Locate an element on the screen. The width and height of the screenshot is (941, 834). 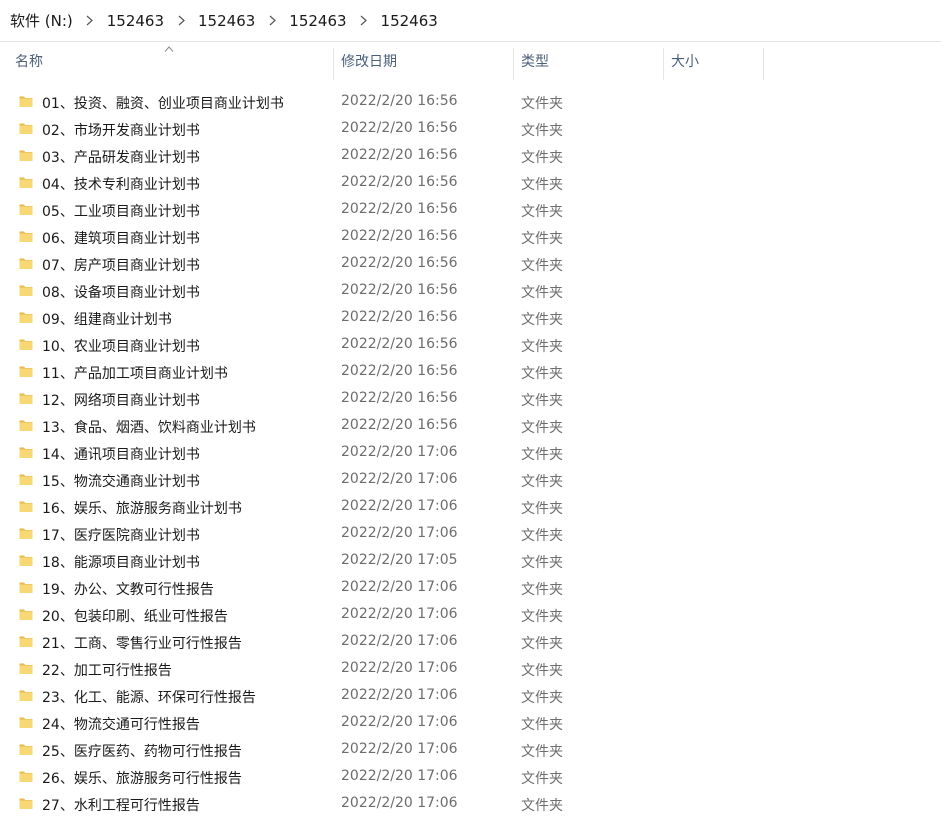
file-row: 19、办公、文教可行性报告 2022/2/20 17:06 文件夹 is located at coordinates (470, 588).